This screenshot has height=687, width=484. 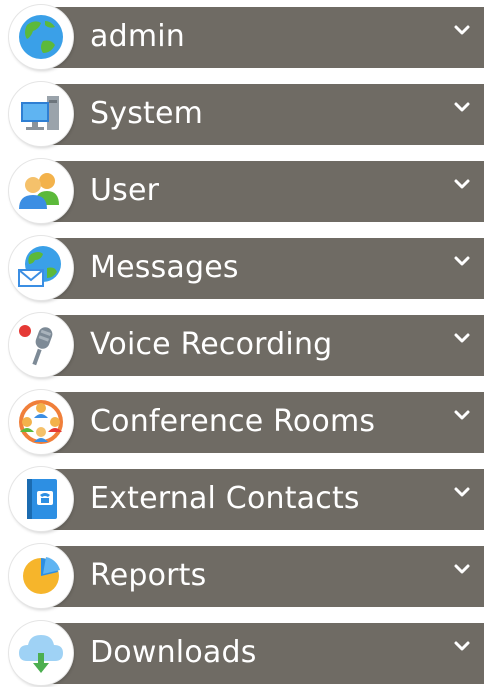 I want to click on menu-item-reports: Reports, so click(x=242, y=576).